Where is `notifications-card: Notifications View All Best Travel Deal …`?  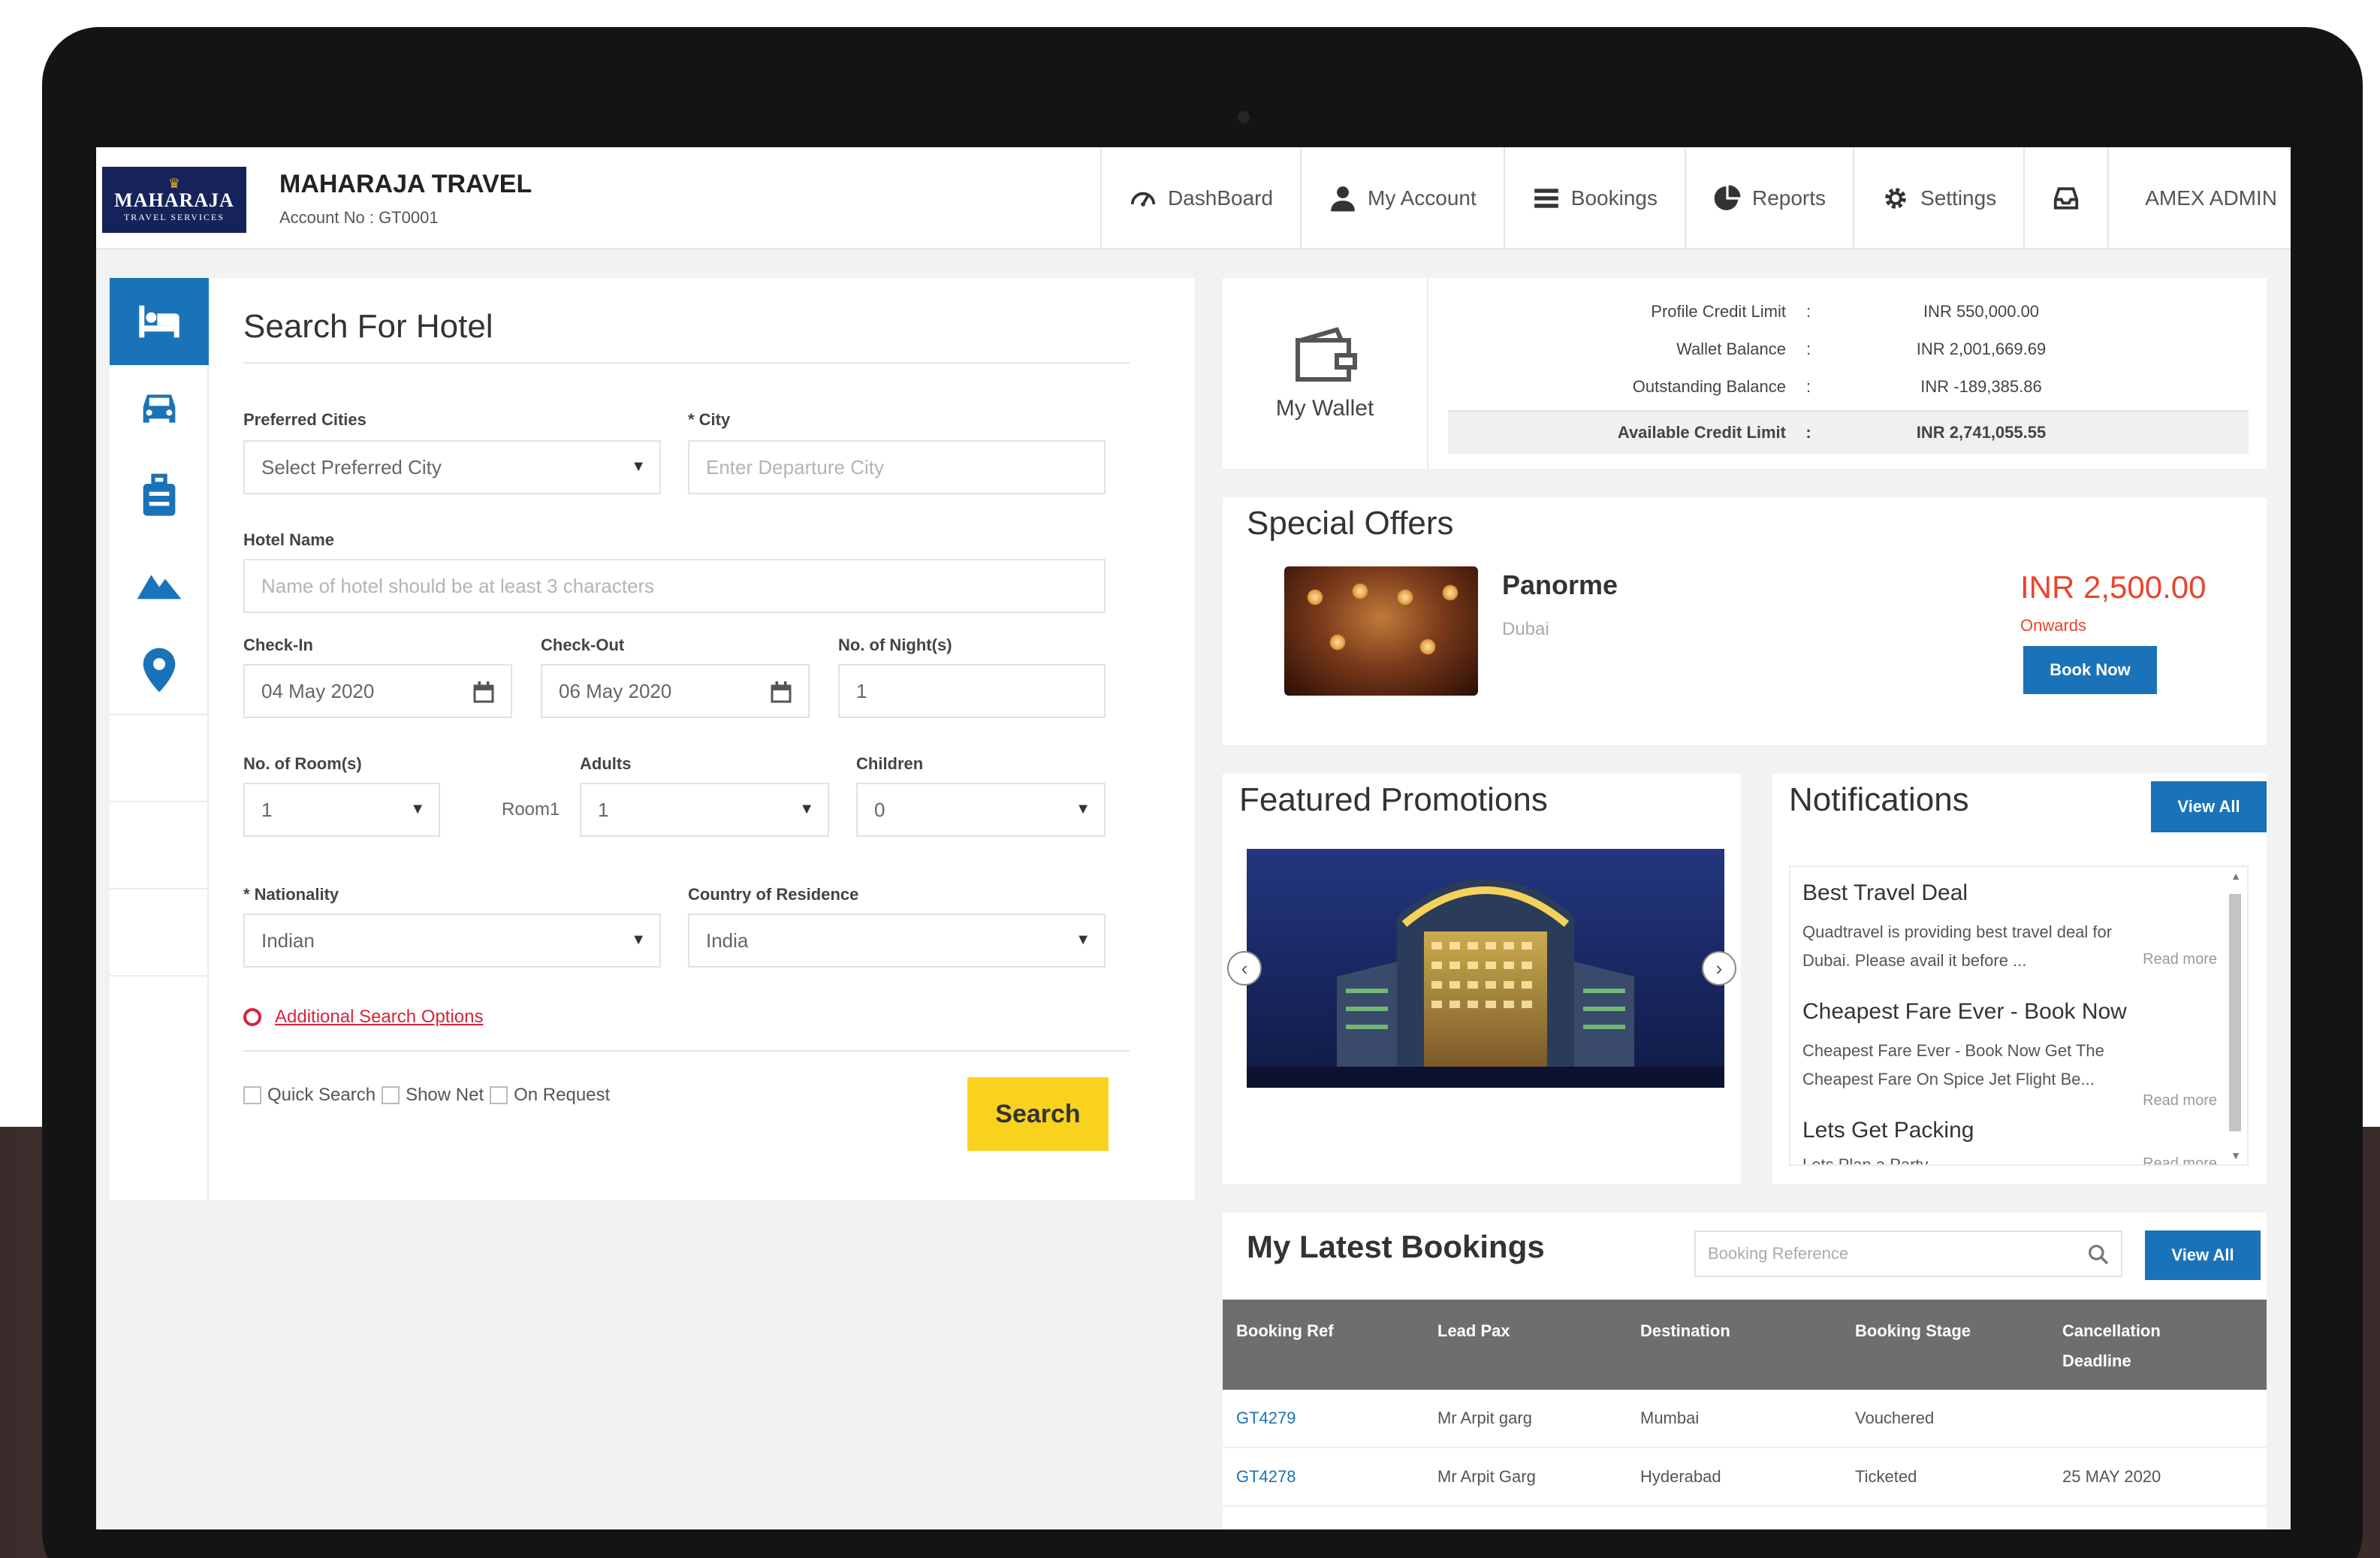
notifications-card: Notifications View All Best Travel Deal … is located at coordinates (2019, 979).